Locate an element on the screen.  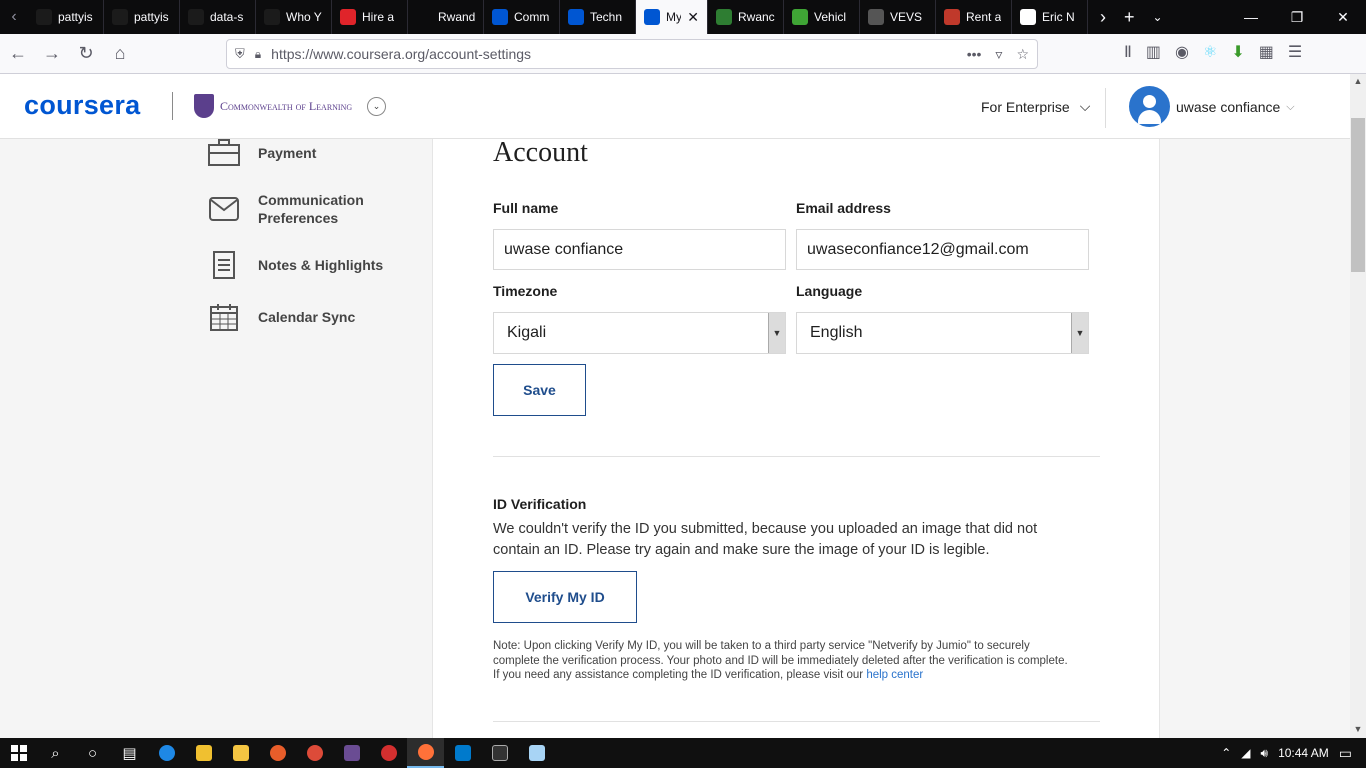
task-view-icon: ▤ is located at coordinates (129, 753).